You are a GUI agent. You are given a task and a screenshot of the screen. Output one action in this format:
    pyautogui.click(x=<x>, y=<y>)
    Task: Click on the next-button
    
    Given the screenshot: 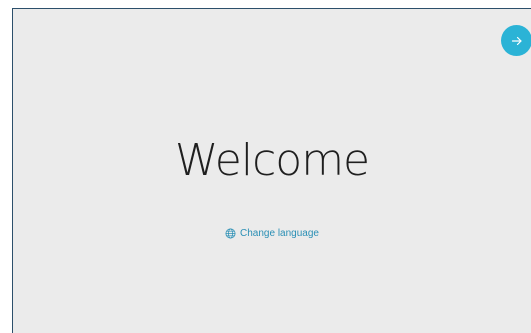 What is the action you would take?
    pyautogui.click(x=516, y=40)
    